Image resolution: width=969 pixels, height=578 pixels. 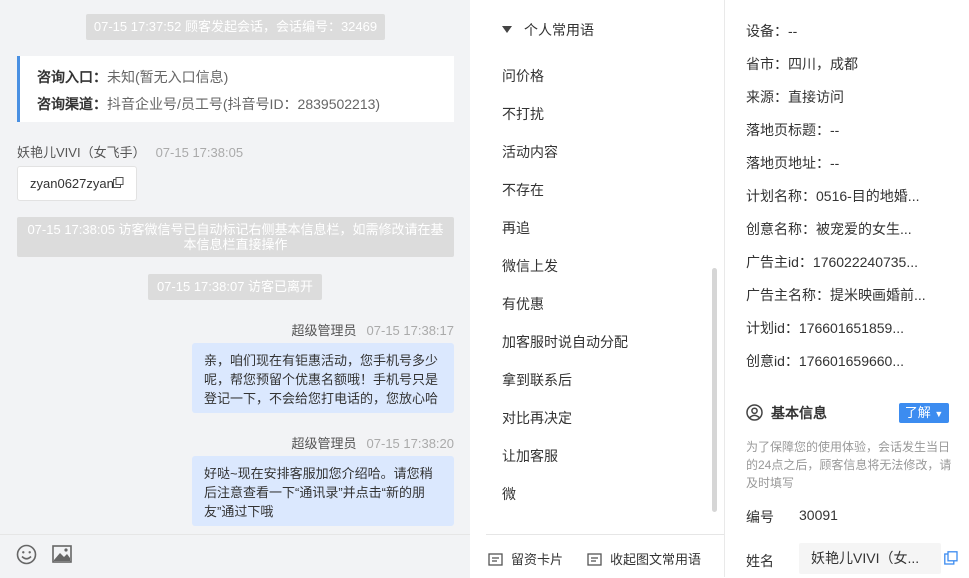 I want to click on agent-message-time: 07-15 17:38:20, so click(x=410, y=443).